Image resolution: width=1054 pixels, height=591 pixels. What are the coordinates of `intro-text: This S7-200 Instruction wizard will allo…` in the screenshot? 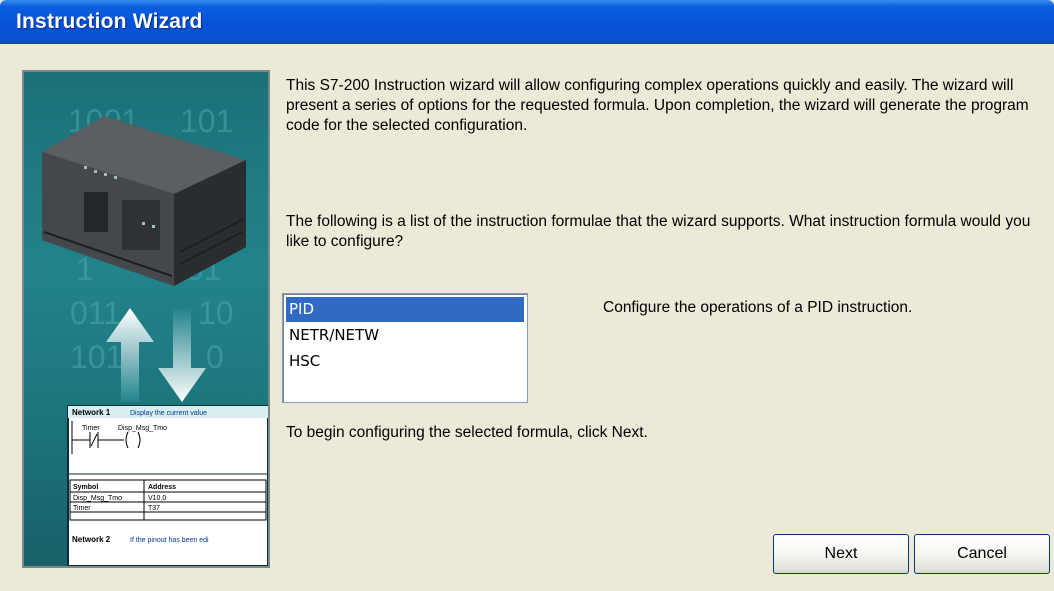 It's located at (657, 105).